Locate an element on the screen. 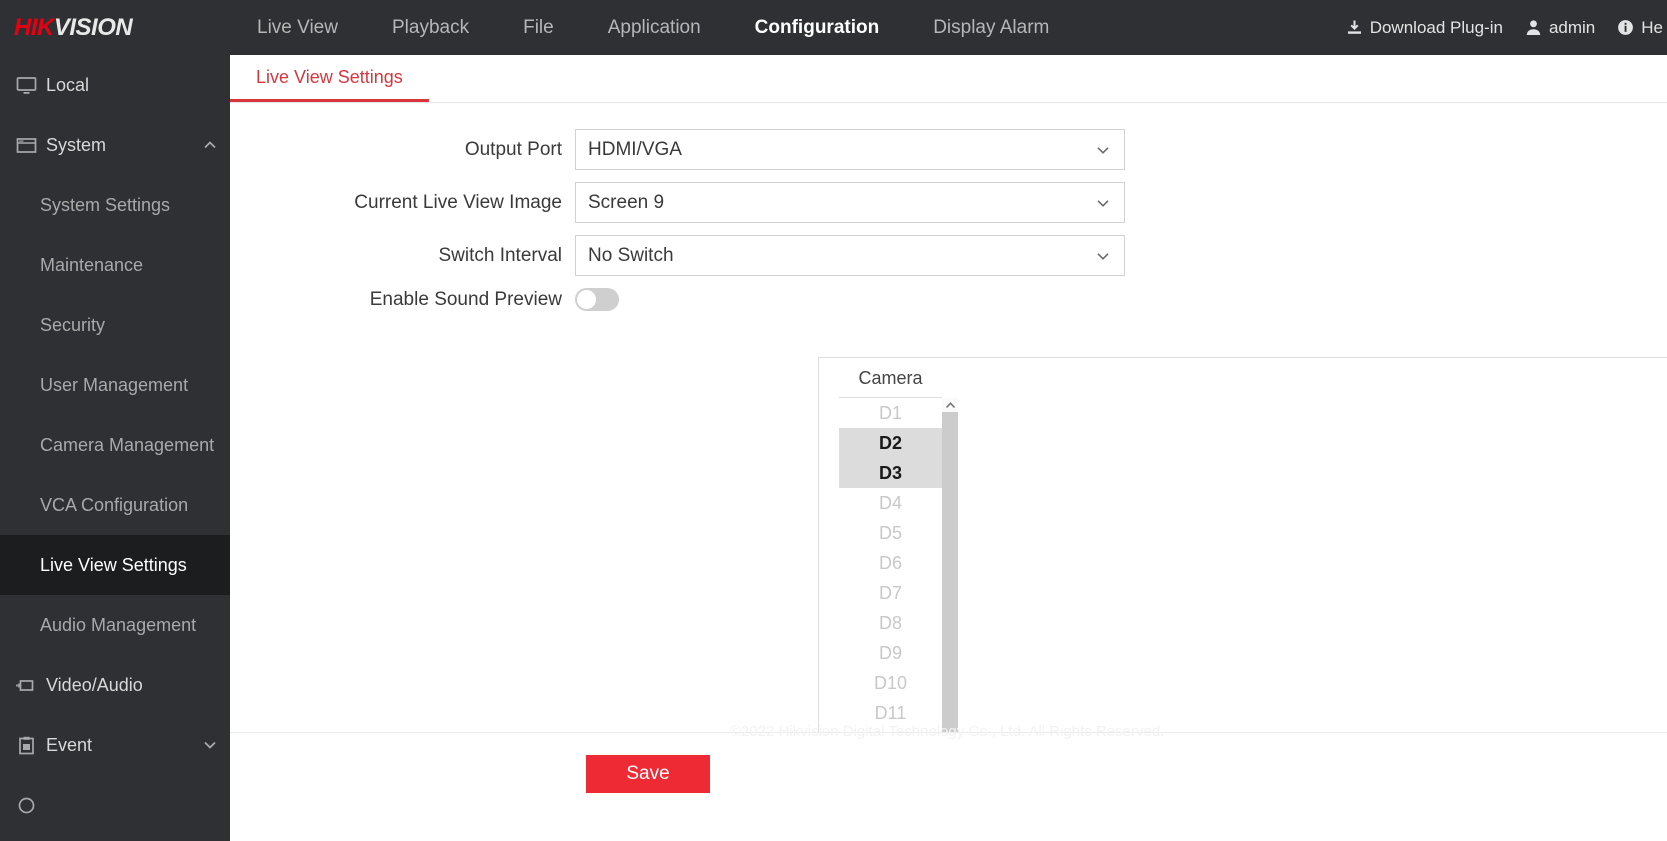 The image size is (1667, 841). nav-item-live-view: Live View is located at coordinates (297, 27).